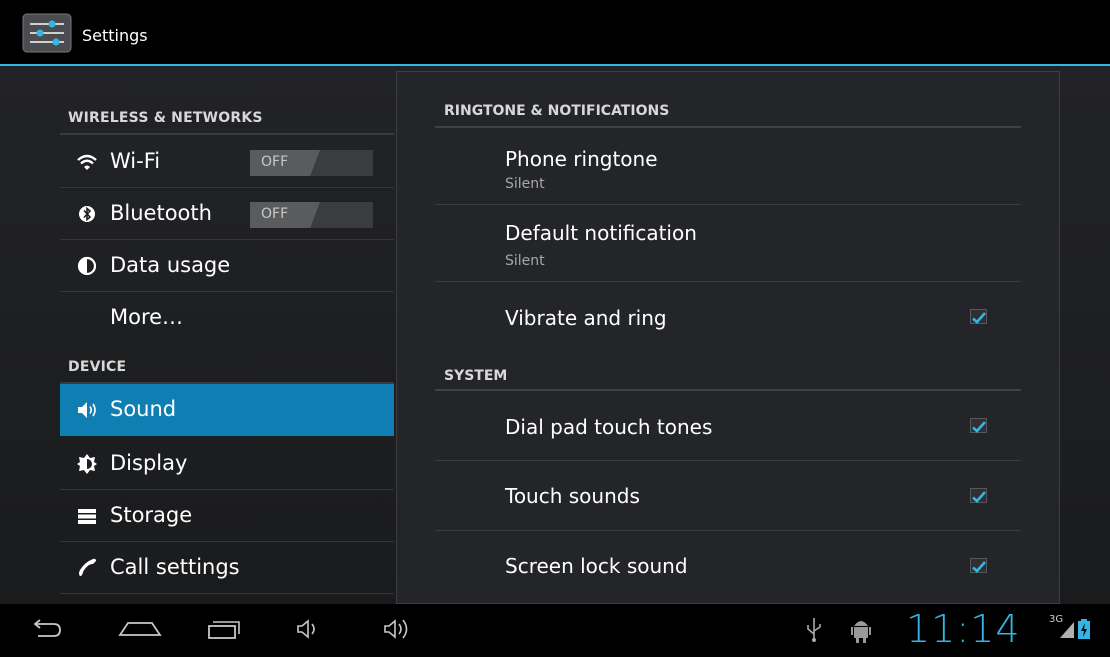  Describe the element at coordinates (87, 162) in the screenshot. I see `wifi-icon` at that location.